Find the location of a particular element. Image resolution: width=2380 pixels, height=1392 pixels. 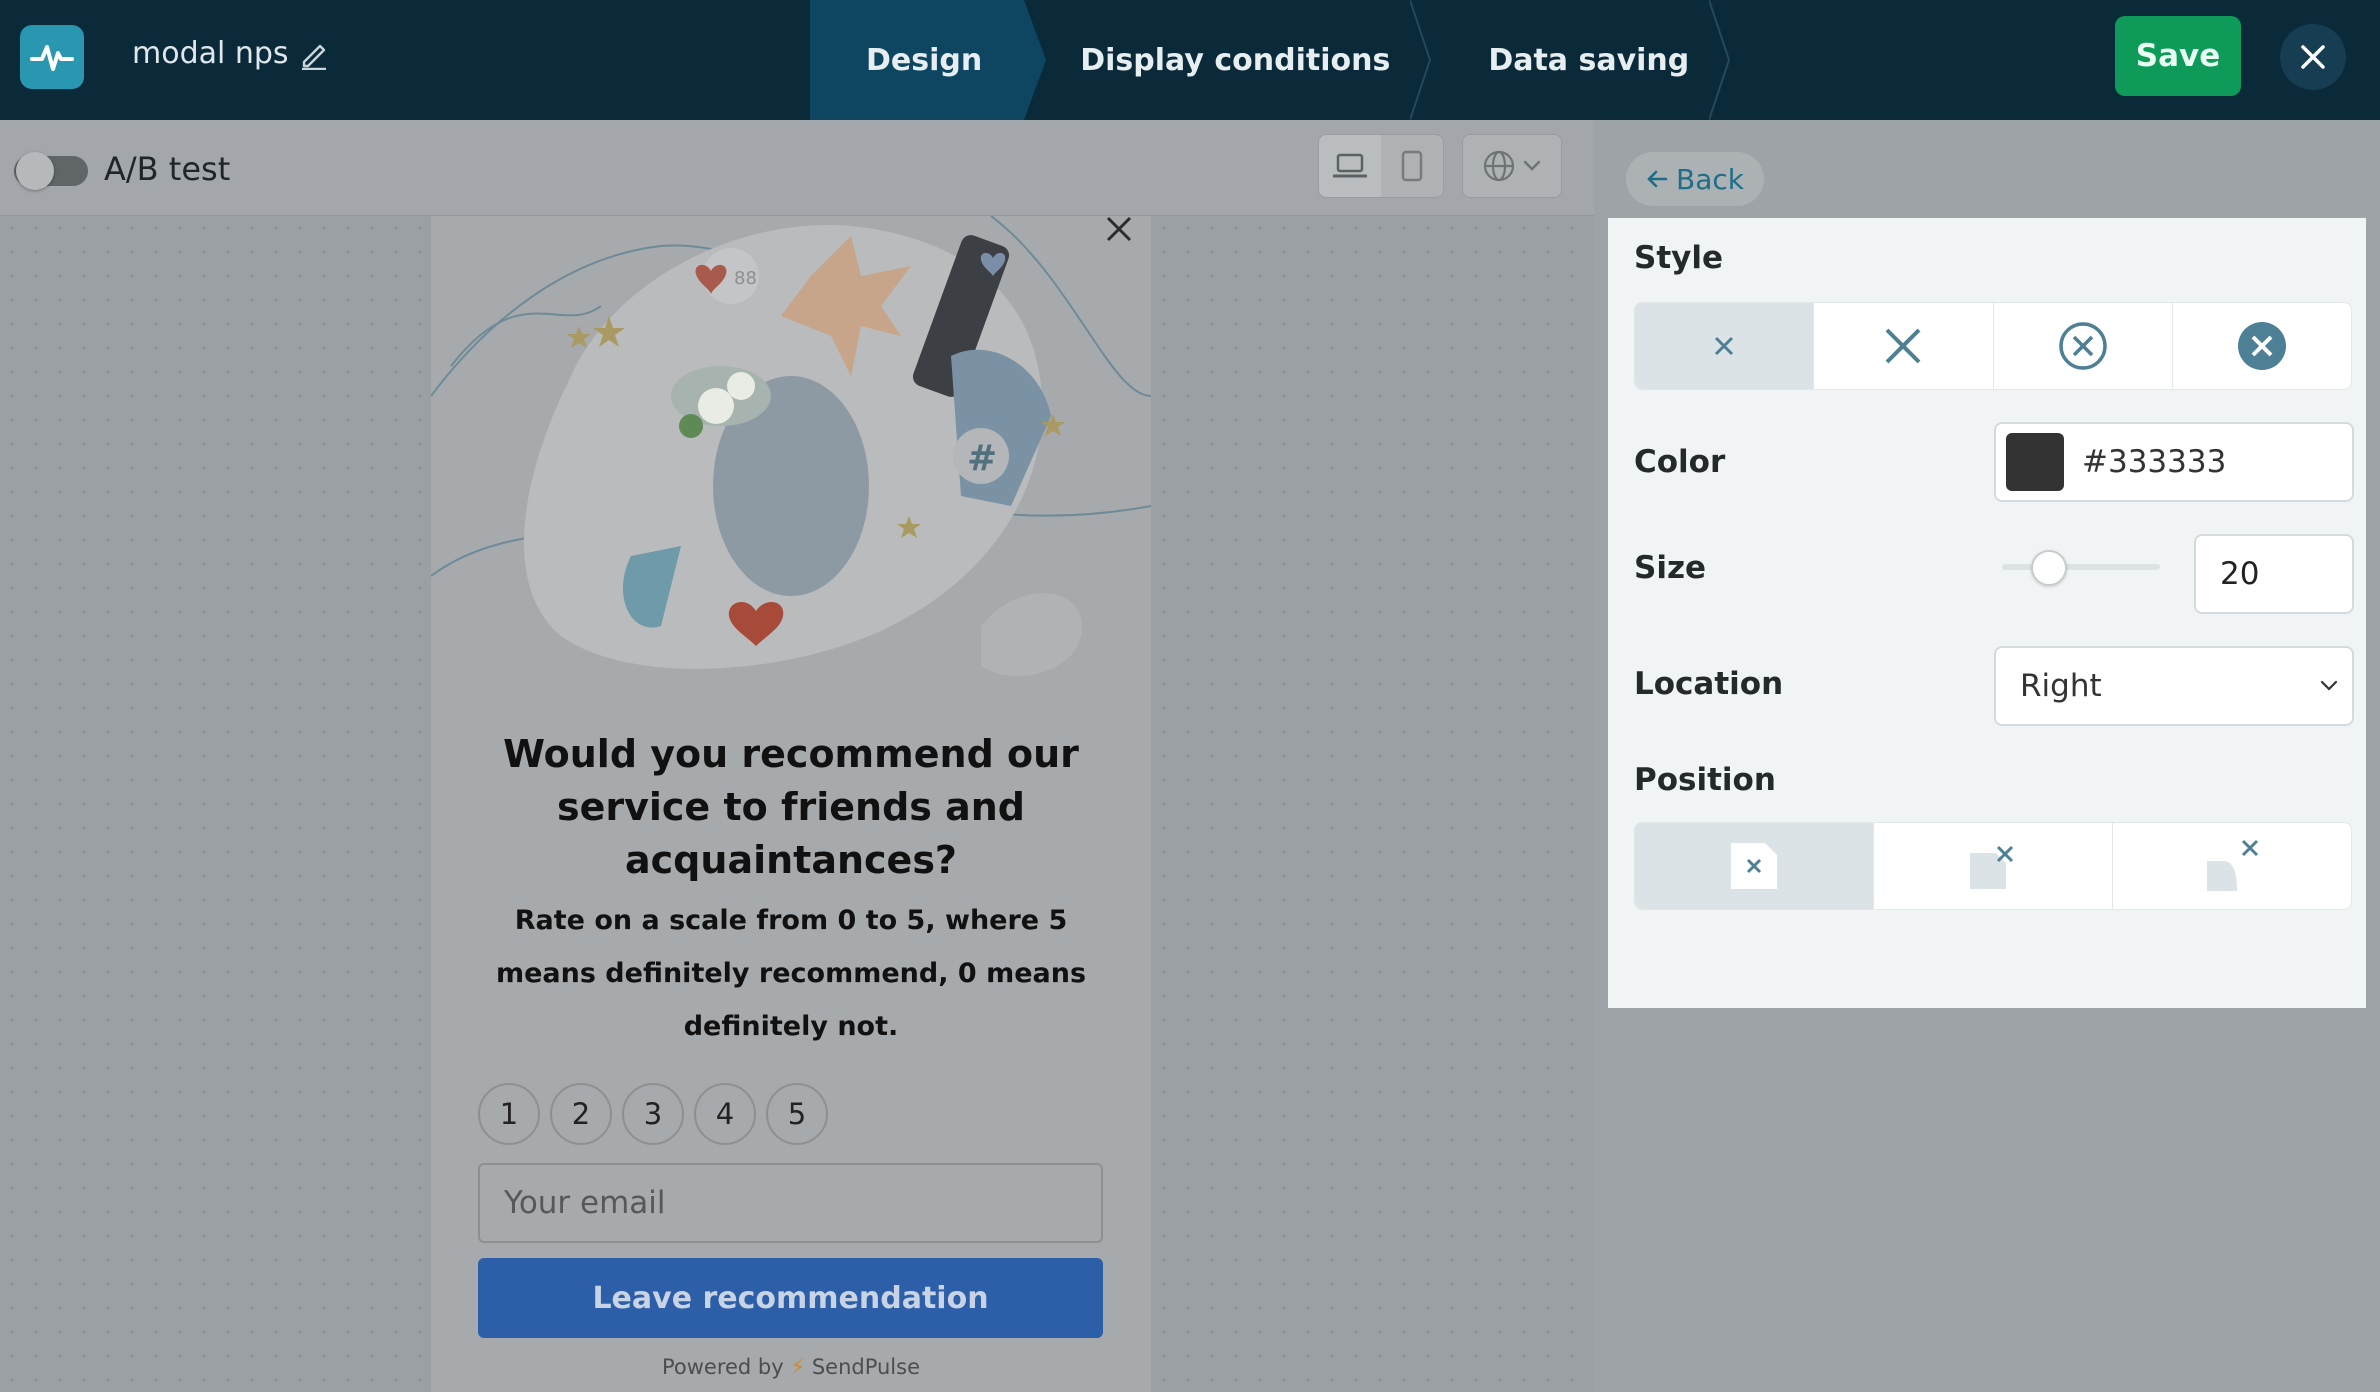

rating-option: 2 is located at coordinates (581, 1114).